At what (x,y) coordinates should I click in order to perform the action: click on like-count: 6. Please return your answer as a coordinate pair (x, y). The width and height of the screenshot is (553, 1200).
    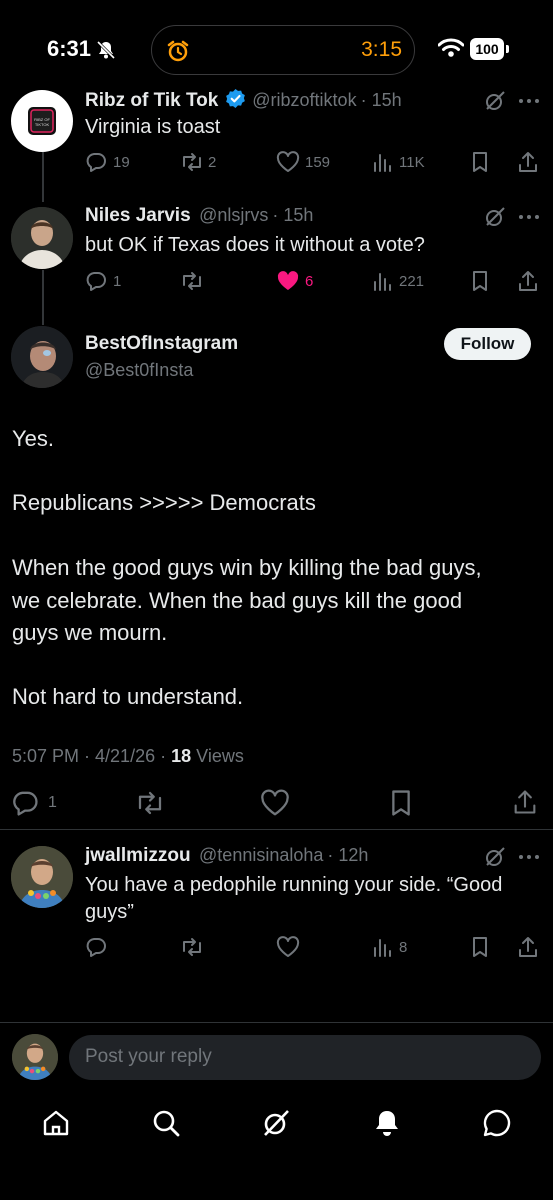
    Looking at the image, I should click on (309, 281).